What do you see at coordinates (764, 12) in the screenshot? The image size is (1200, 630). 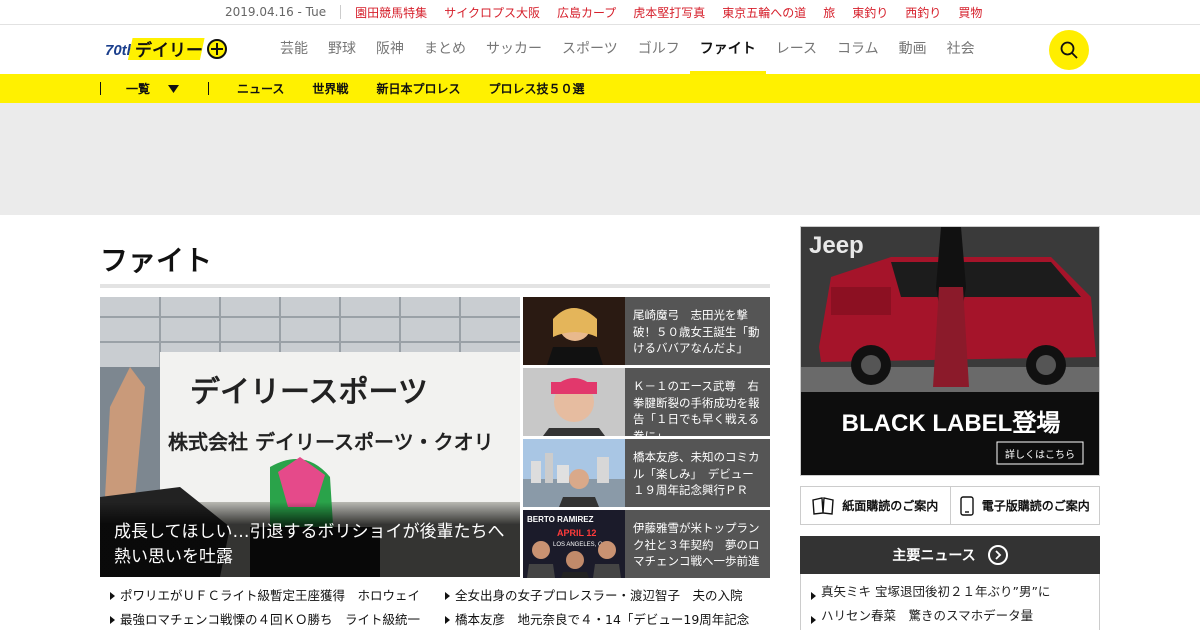 I see `top-link-tokyo-olympics: 東京五輪への道` at bounding box center [764, 12].